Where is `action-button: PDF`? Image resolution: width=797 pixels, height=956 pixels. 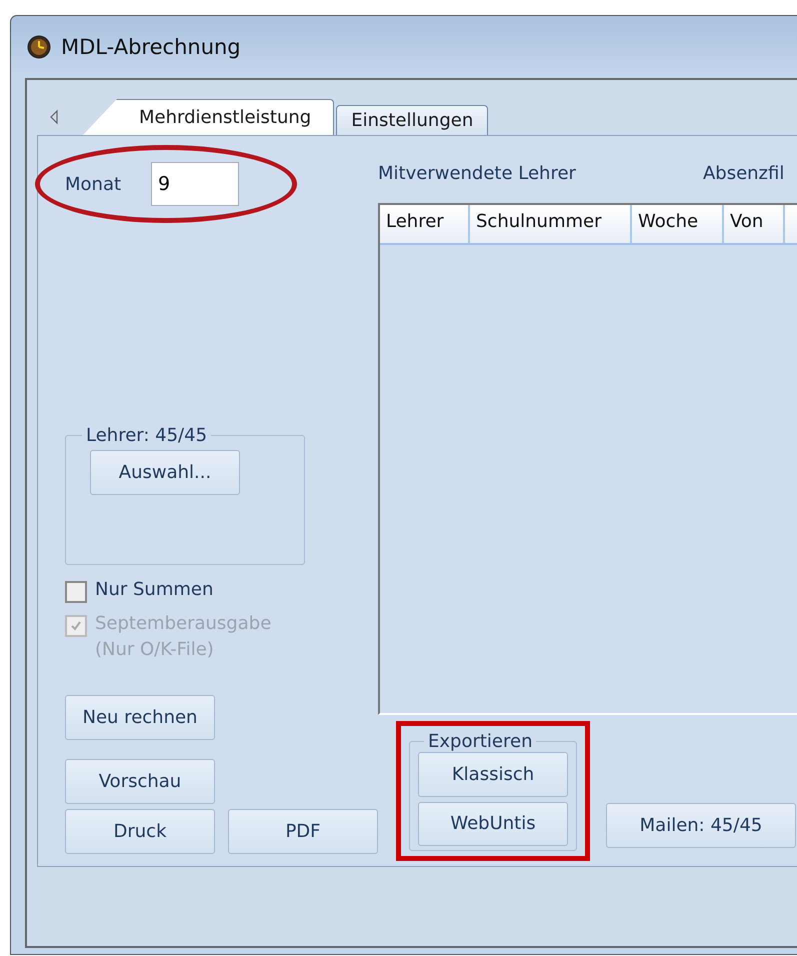 action-button: PDF is located at coordinates (303, 831).